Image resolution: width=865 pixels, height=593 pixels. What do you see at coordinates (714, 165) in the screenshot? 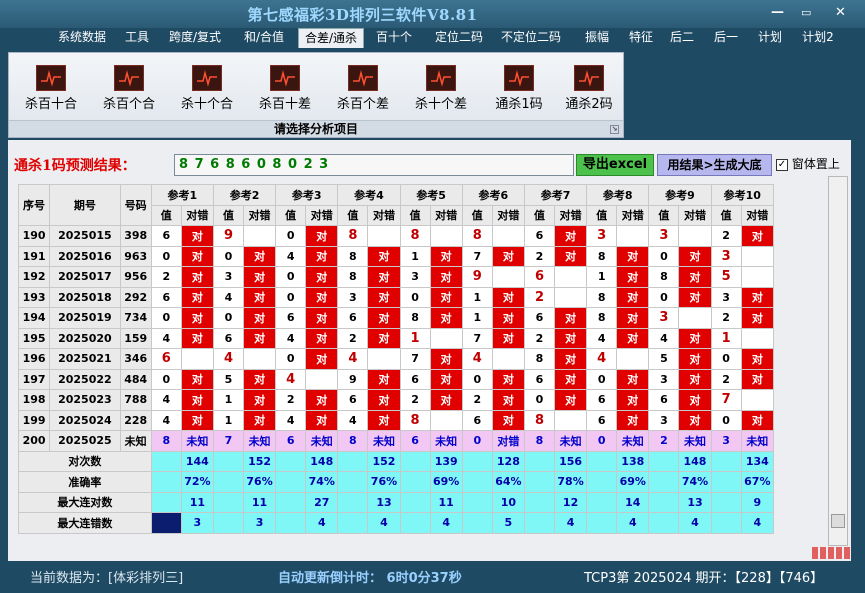
I see `generate-base-button: 用结果>生成大底` at bounding box center [714, 165].